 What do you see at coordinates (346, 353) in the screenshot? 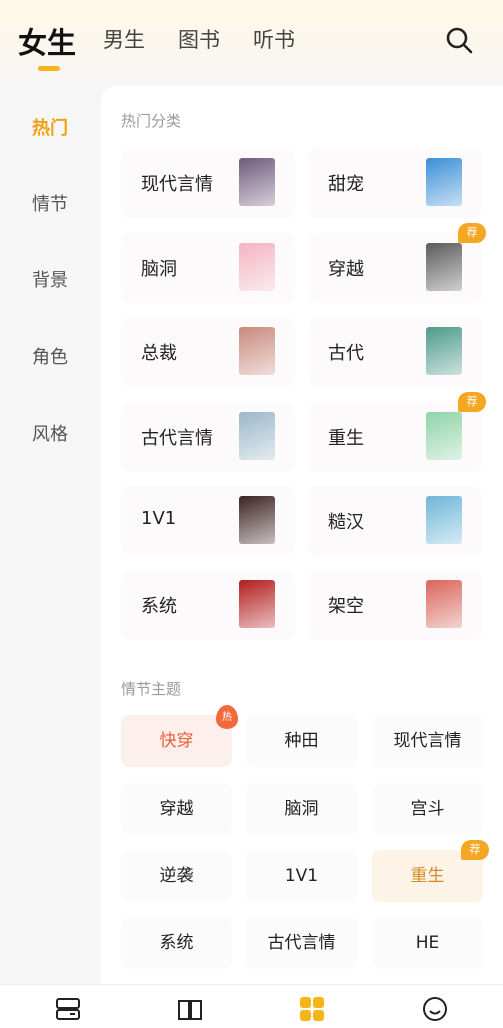
I see `category-label: 古代` at bounding box center [346, 353].